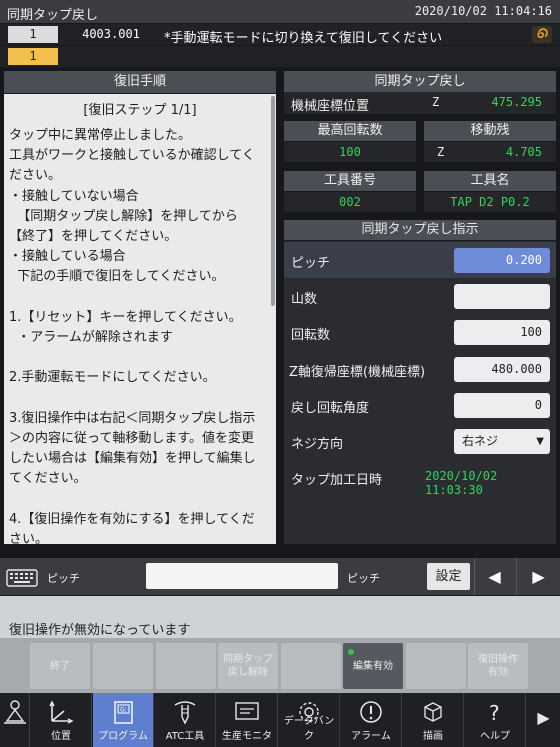 This screenshot has height=747, width=560. I want to click on nav-item-6: データバンク, so click(309, 720).